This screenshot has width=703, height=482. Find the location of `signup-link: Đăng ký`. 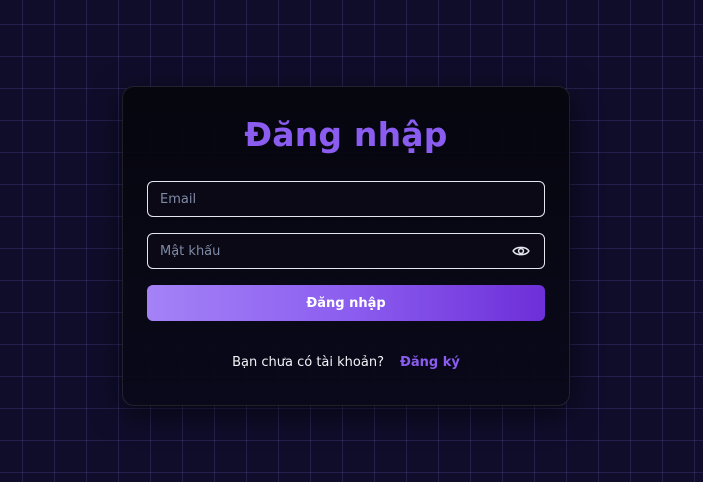

signup-link: Đăng ký is located at coordinates (430, 362).